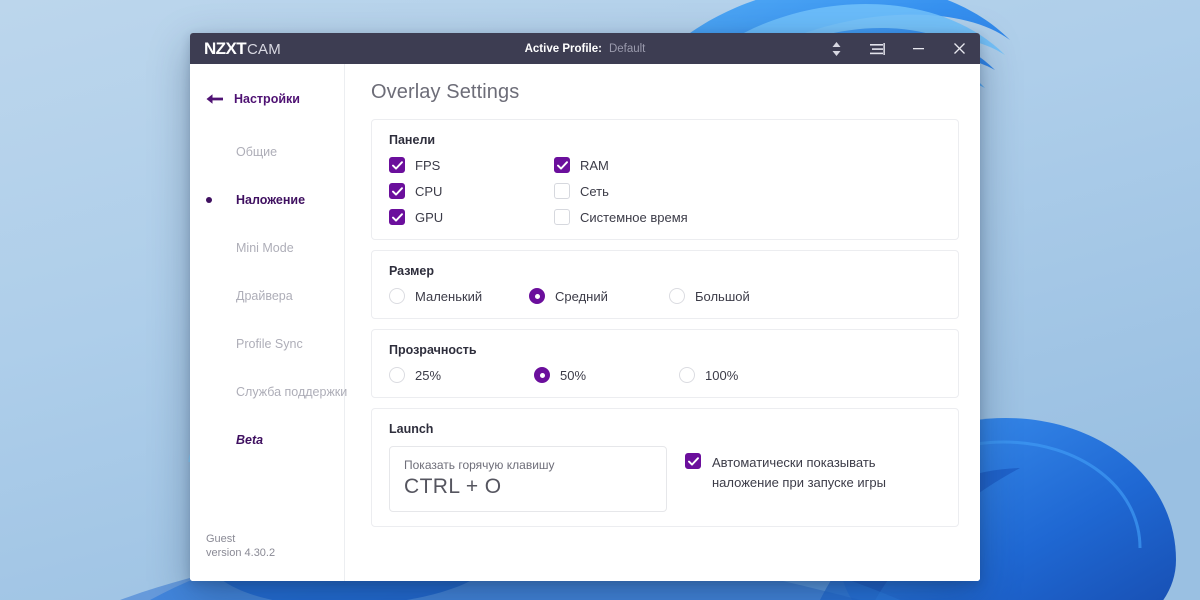  What do you see at coordinates (471, 165) in the screenshot?
I see `checkbox-fps: FPS` at bounding box center [471, 165].